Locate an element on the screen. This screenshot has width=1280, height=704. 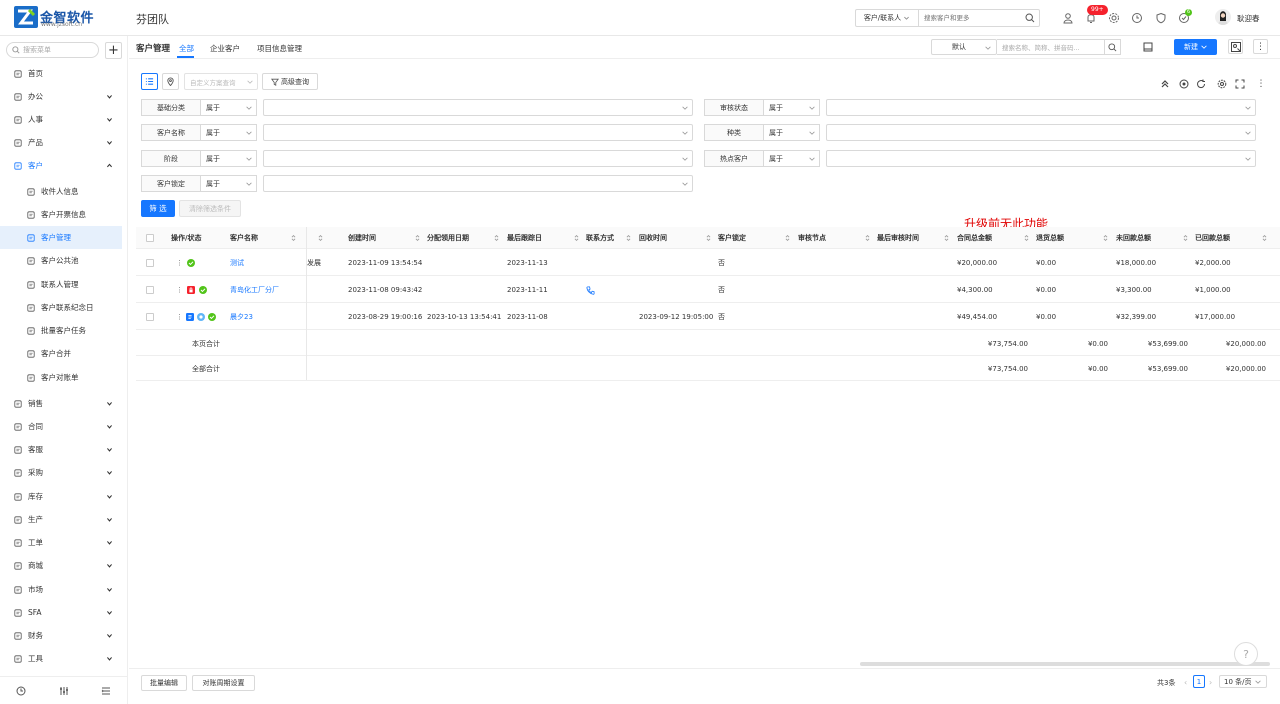
horizontal-scrollbar is located at coordinates (1065, 664).